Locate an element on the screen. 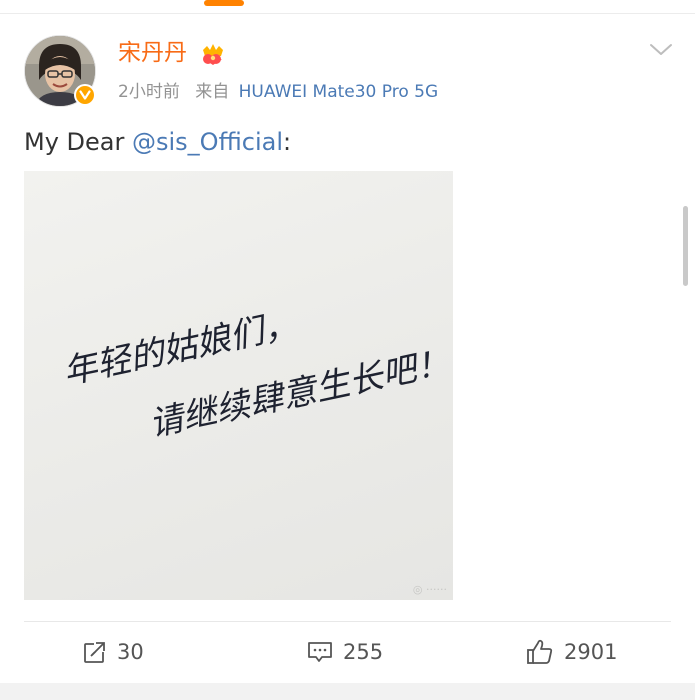 This screenshot has width=695, height=700. top-divider is located at coordinates (347, 13).